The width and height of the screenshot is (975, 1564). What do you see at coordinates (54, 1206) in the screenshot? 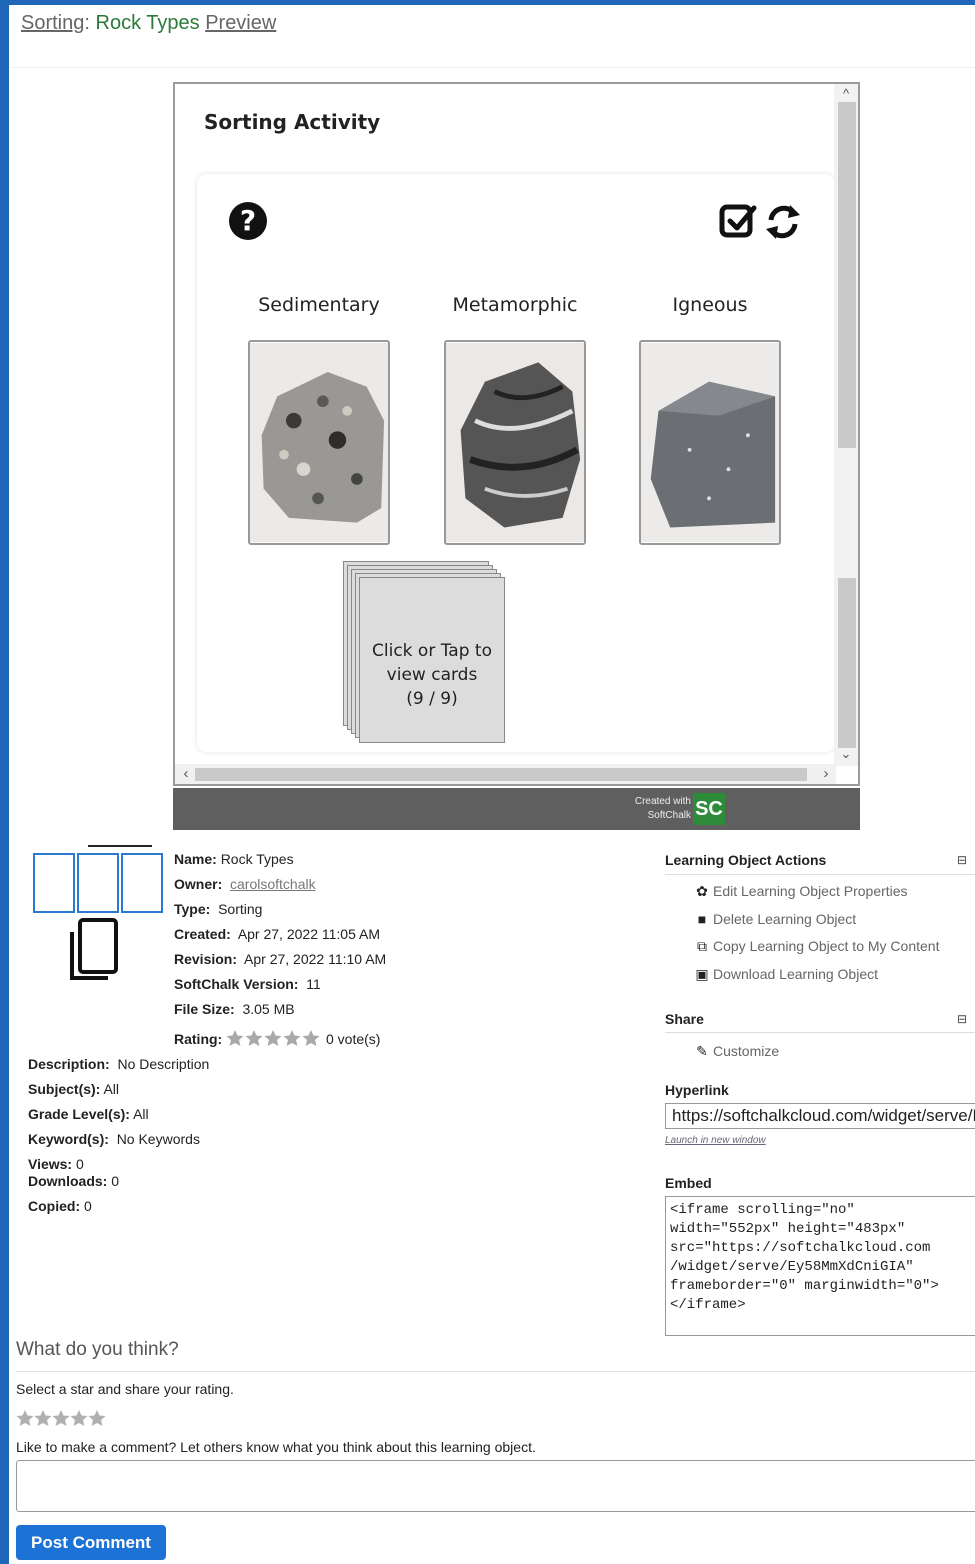
I see `meta-copied-label: Copied:` at bounding box center [54, 1206].